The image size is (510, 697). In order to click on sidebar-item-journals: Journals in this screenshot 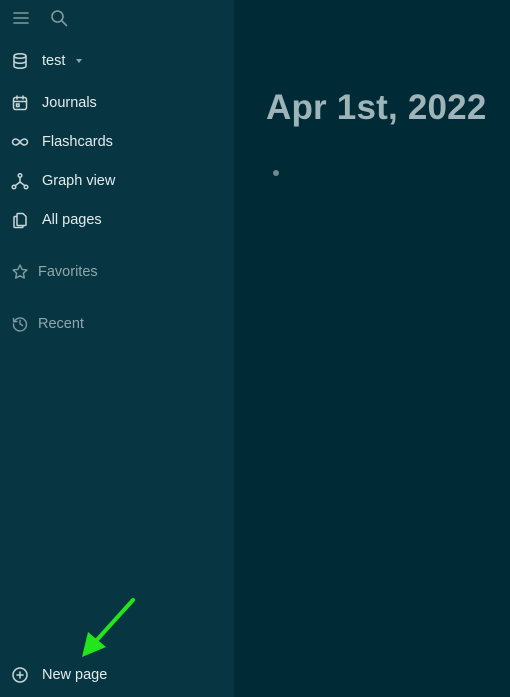, I will do `click(117, 103)`.